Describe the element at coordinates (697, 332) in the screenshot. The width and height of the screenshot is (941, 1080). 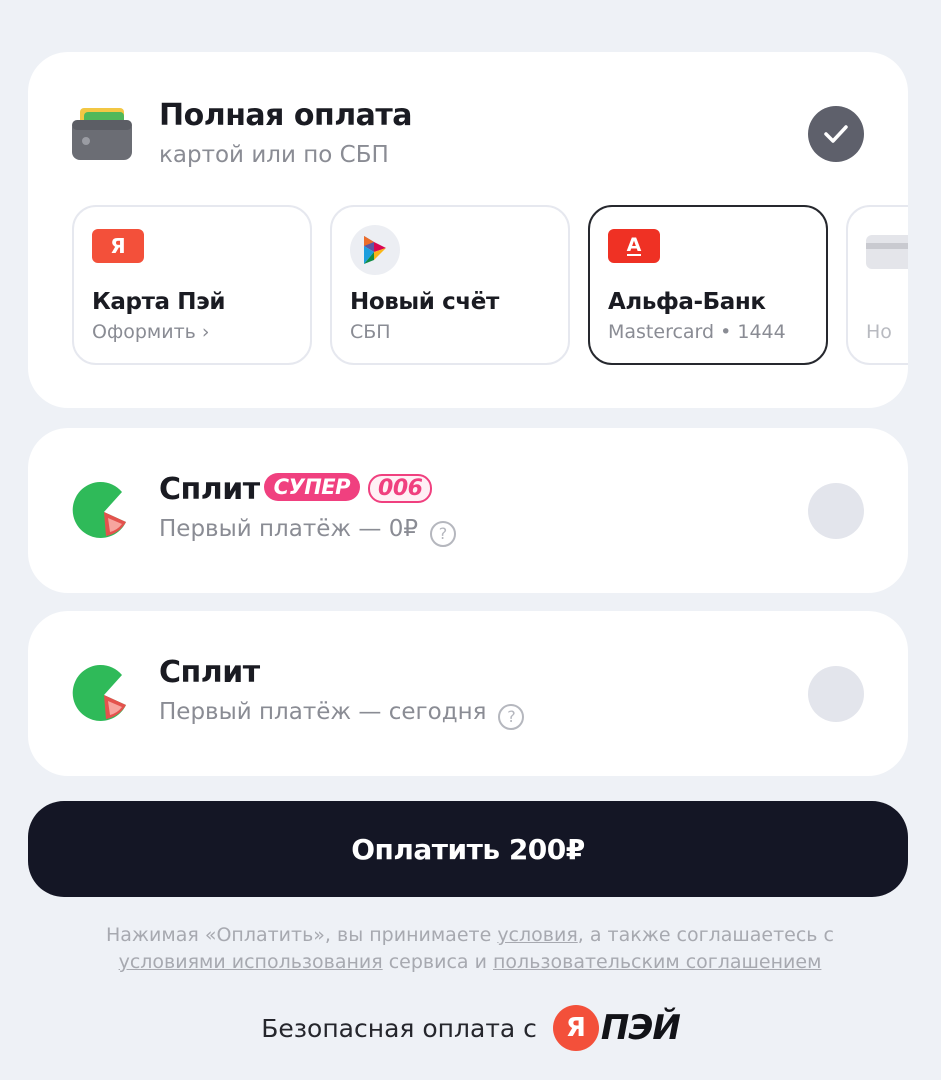
I see `method-subtitle: Mastercard • 1444` at that location.